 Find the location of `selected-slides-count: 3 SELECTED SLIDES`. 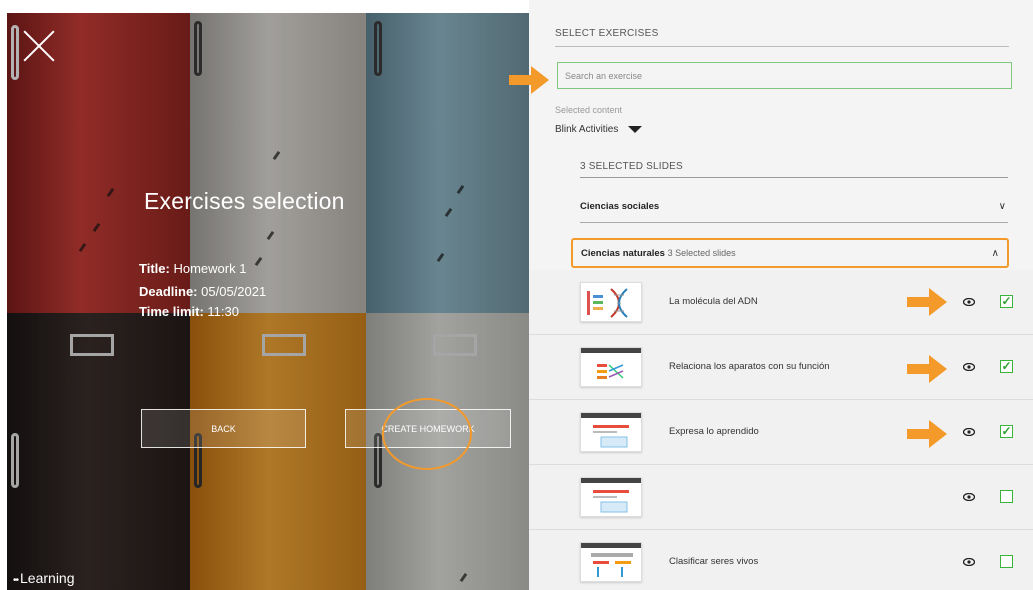

selected-slides-count: 3 SELECTED SLIDES is located at coordinates (631, 166).